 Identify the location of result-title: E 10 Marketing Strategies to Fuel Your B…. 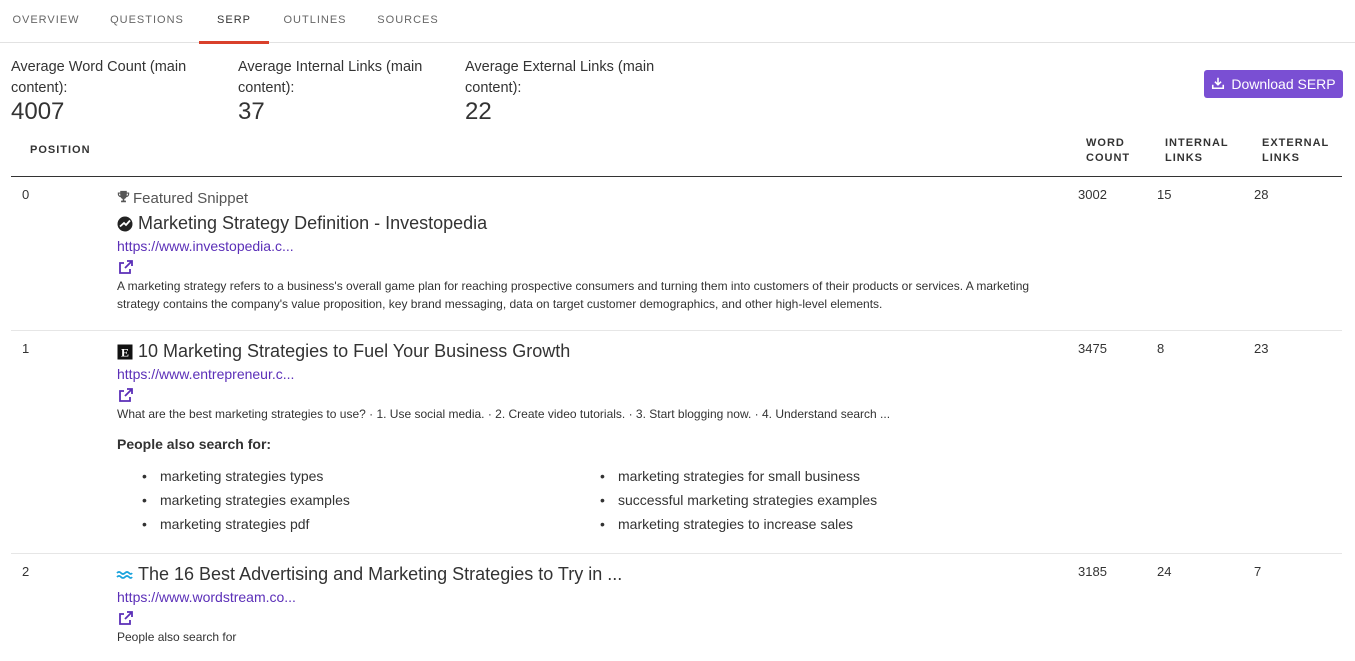
(343, 351).